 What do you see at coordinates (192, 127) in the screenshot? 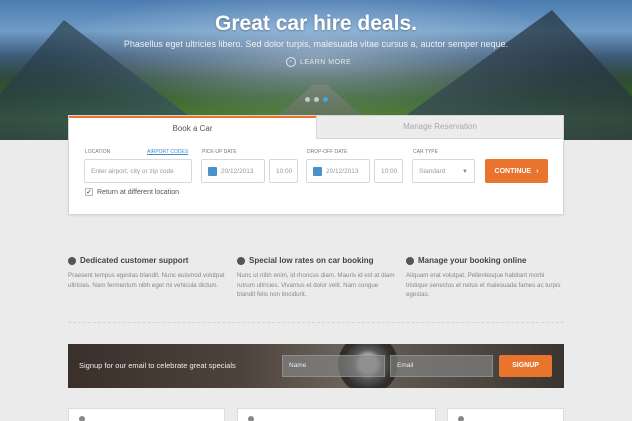
I see `tab-book-a-car: Book a Car` at bounding box center [192, 127].